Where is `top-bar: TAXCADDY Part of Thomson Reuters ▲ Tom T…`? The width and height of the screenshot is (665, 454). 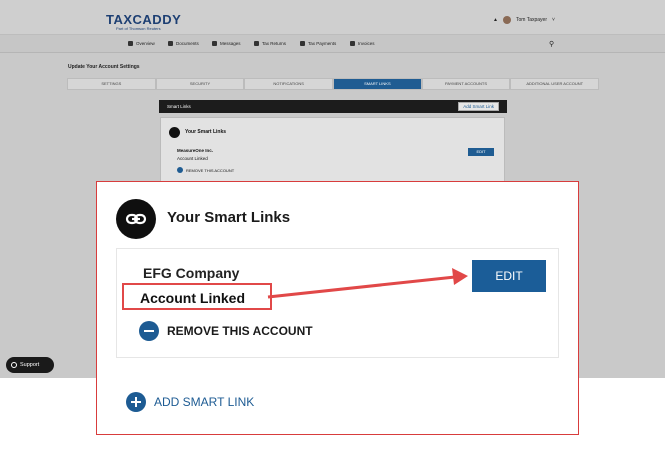
top-bar: TAXCADDY Part of Thomson Reuters ▲ Tom T… is located at coordinates (332, 17).